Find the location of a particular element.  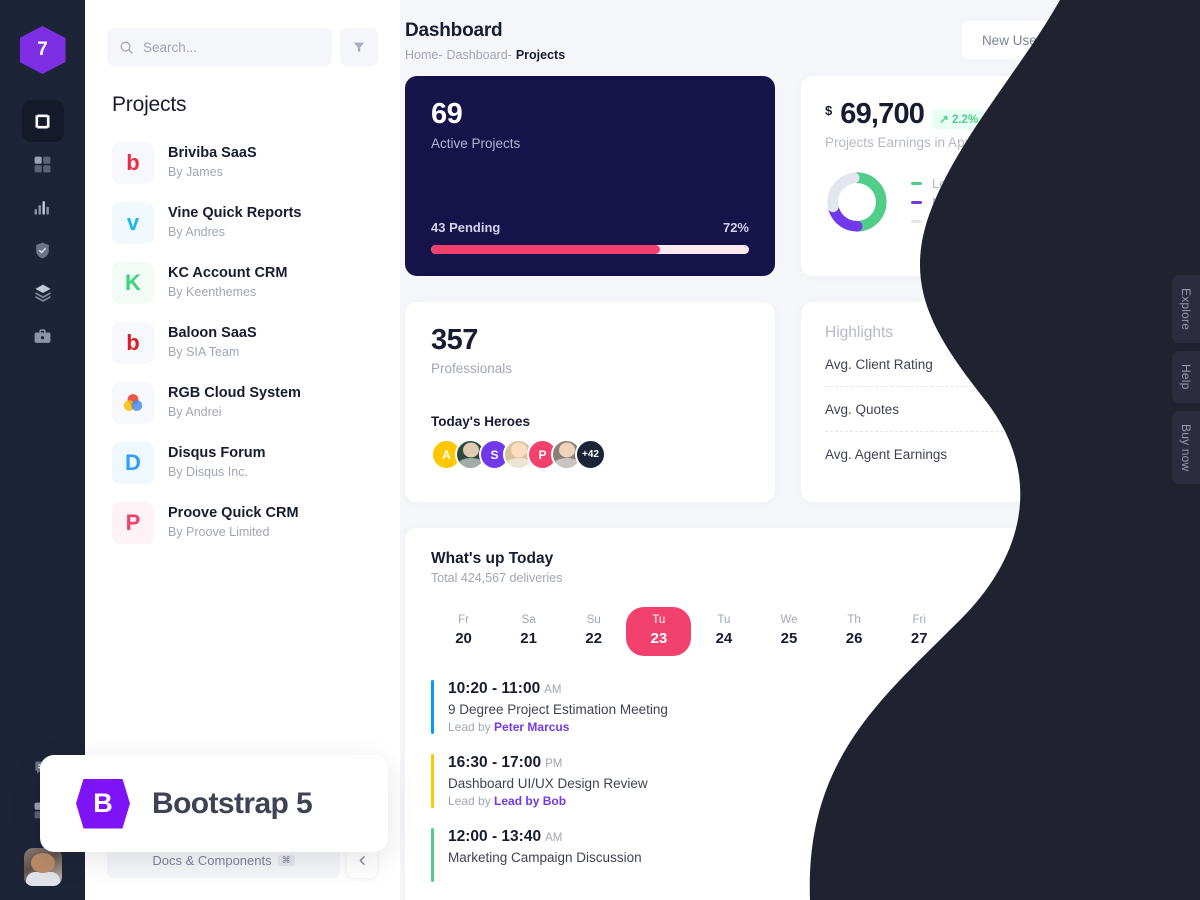

search-input is located at coordinates (231, 47).